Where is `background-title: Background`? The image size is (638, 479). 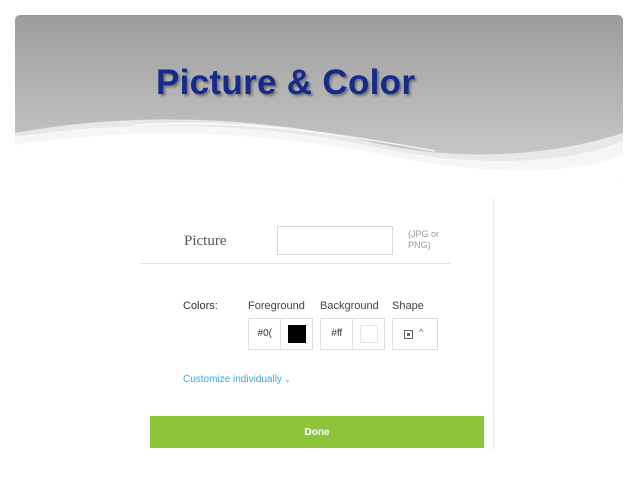 background-title: Background is located at coordinates (349, 306).